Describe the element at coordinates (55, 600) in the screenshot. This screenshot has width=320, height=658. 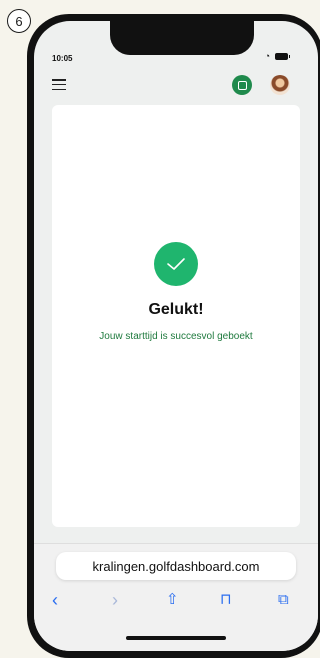
I see `back-icon: ‹` at that location.